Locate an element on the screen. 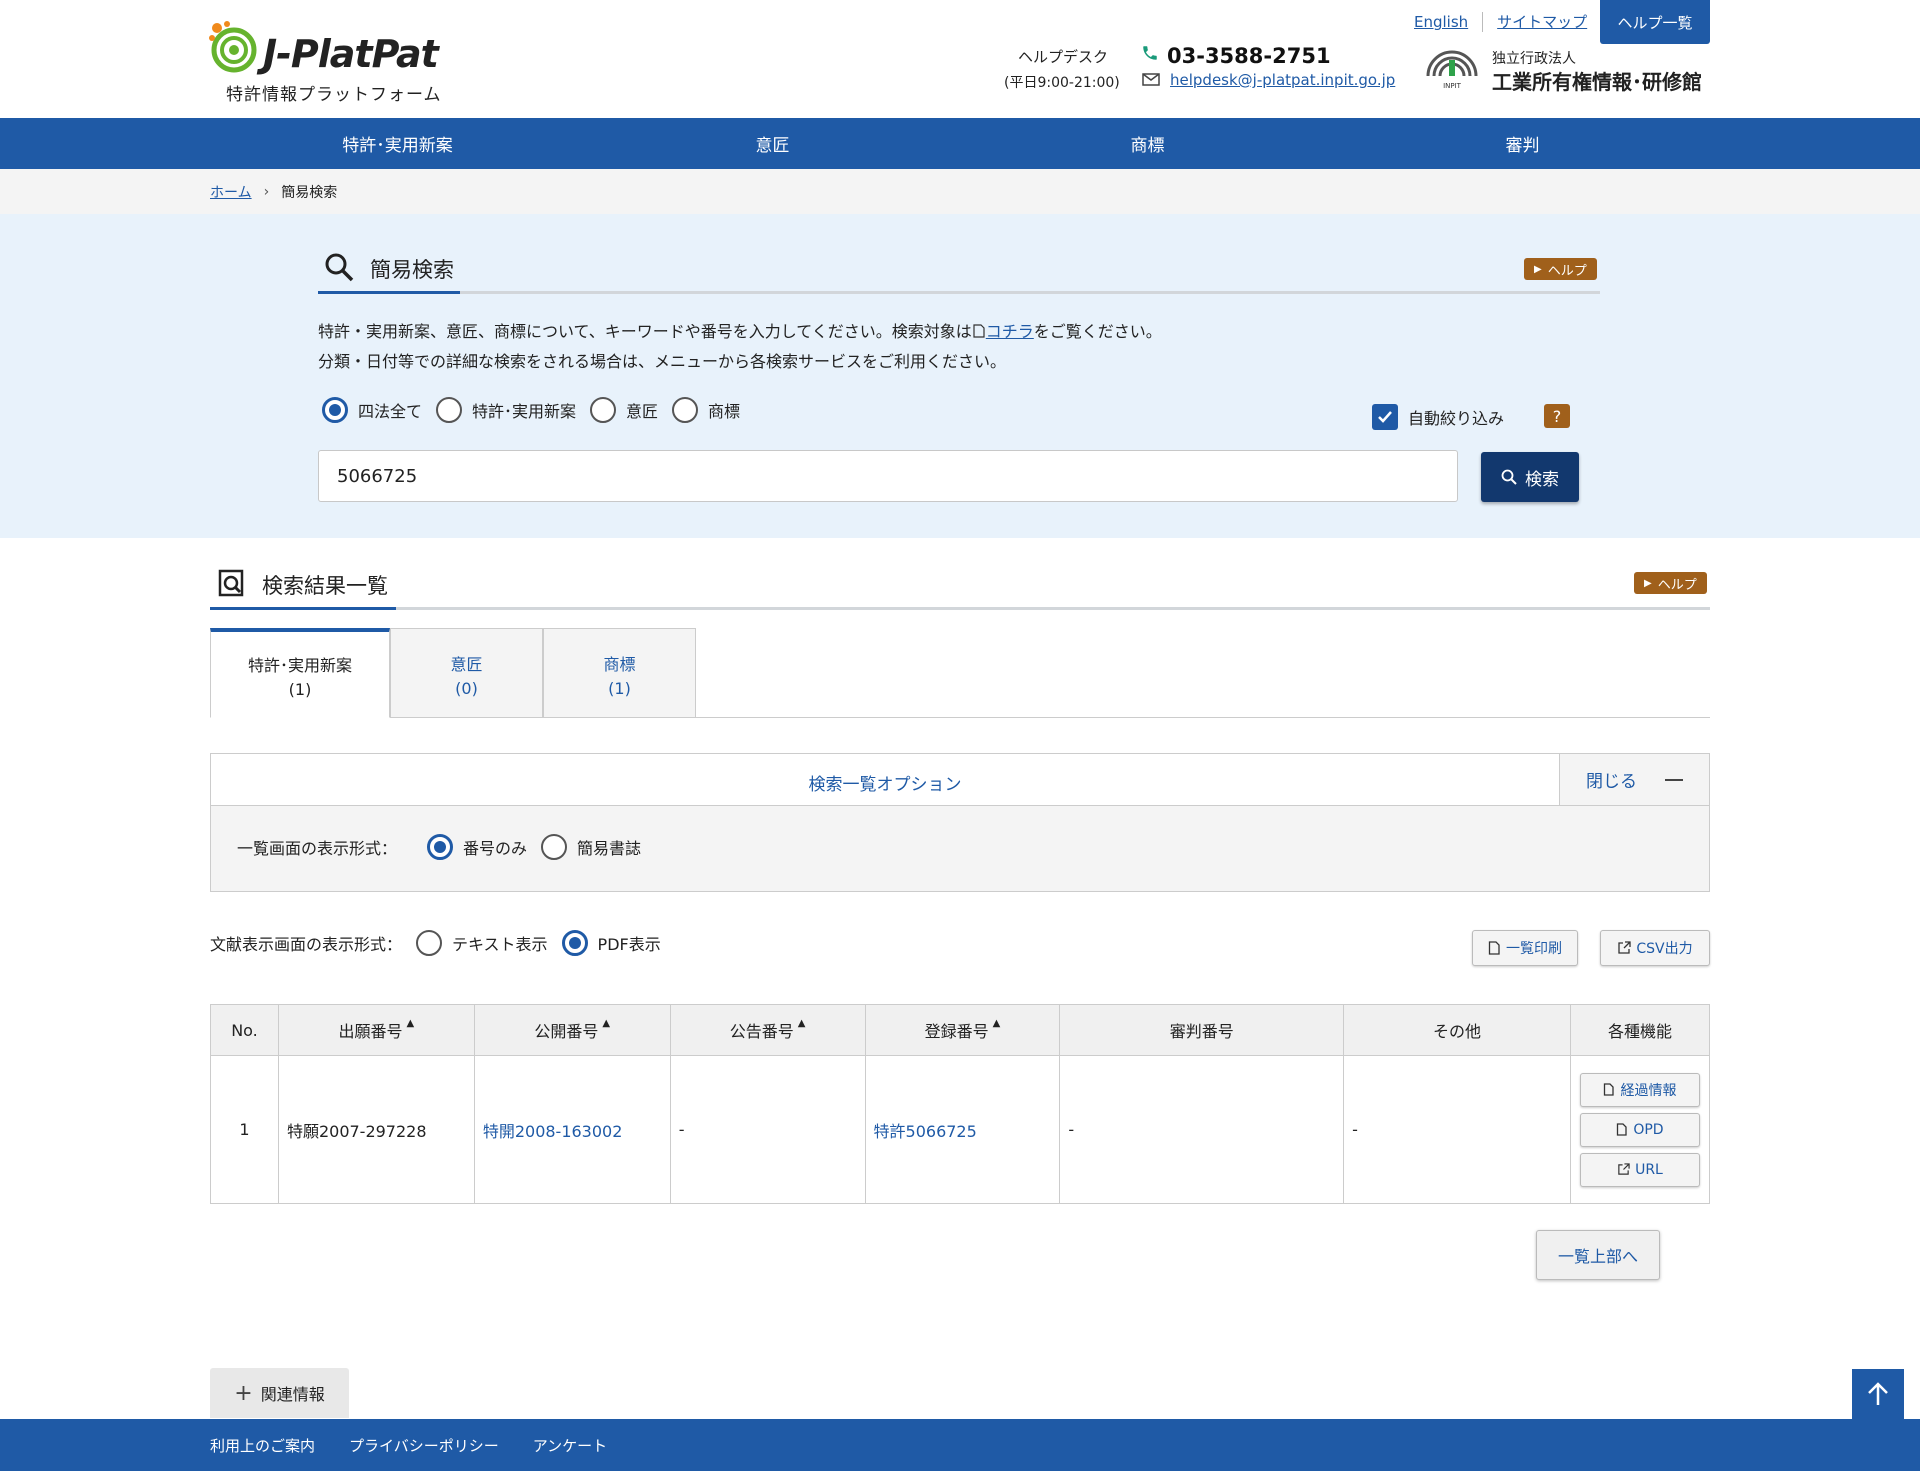  top-links: English サイトマップ is located at coordinates (1500, 22).